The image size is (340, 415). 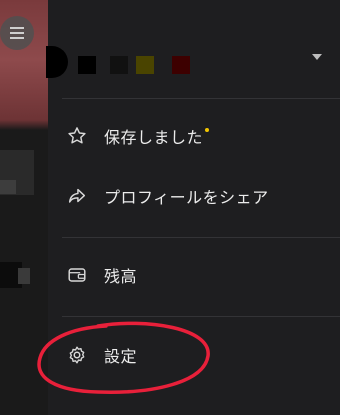 I want to click on wallet-icon, so click(x=77, y=275).